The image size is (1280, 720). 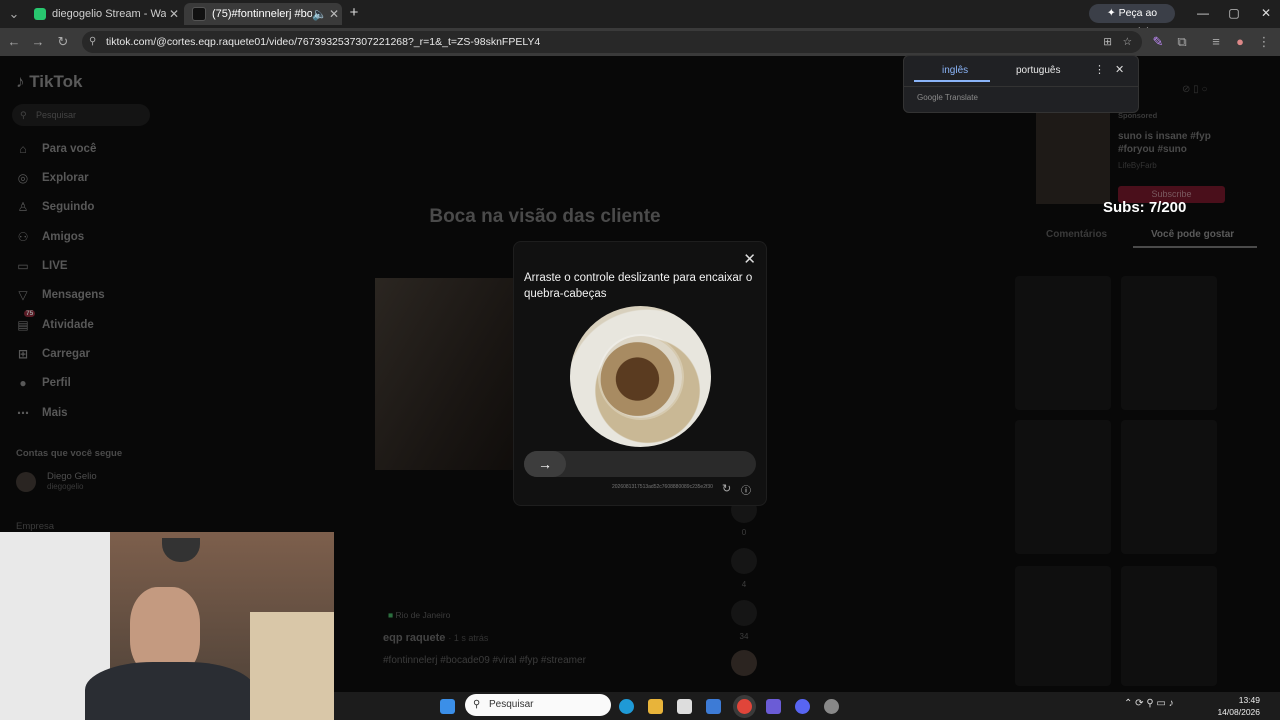 I want to click on captcha-code: 2026081317513ad52c7608880089c235e2f30, so click(x=662, y=487).